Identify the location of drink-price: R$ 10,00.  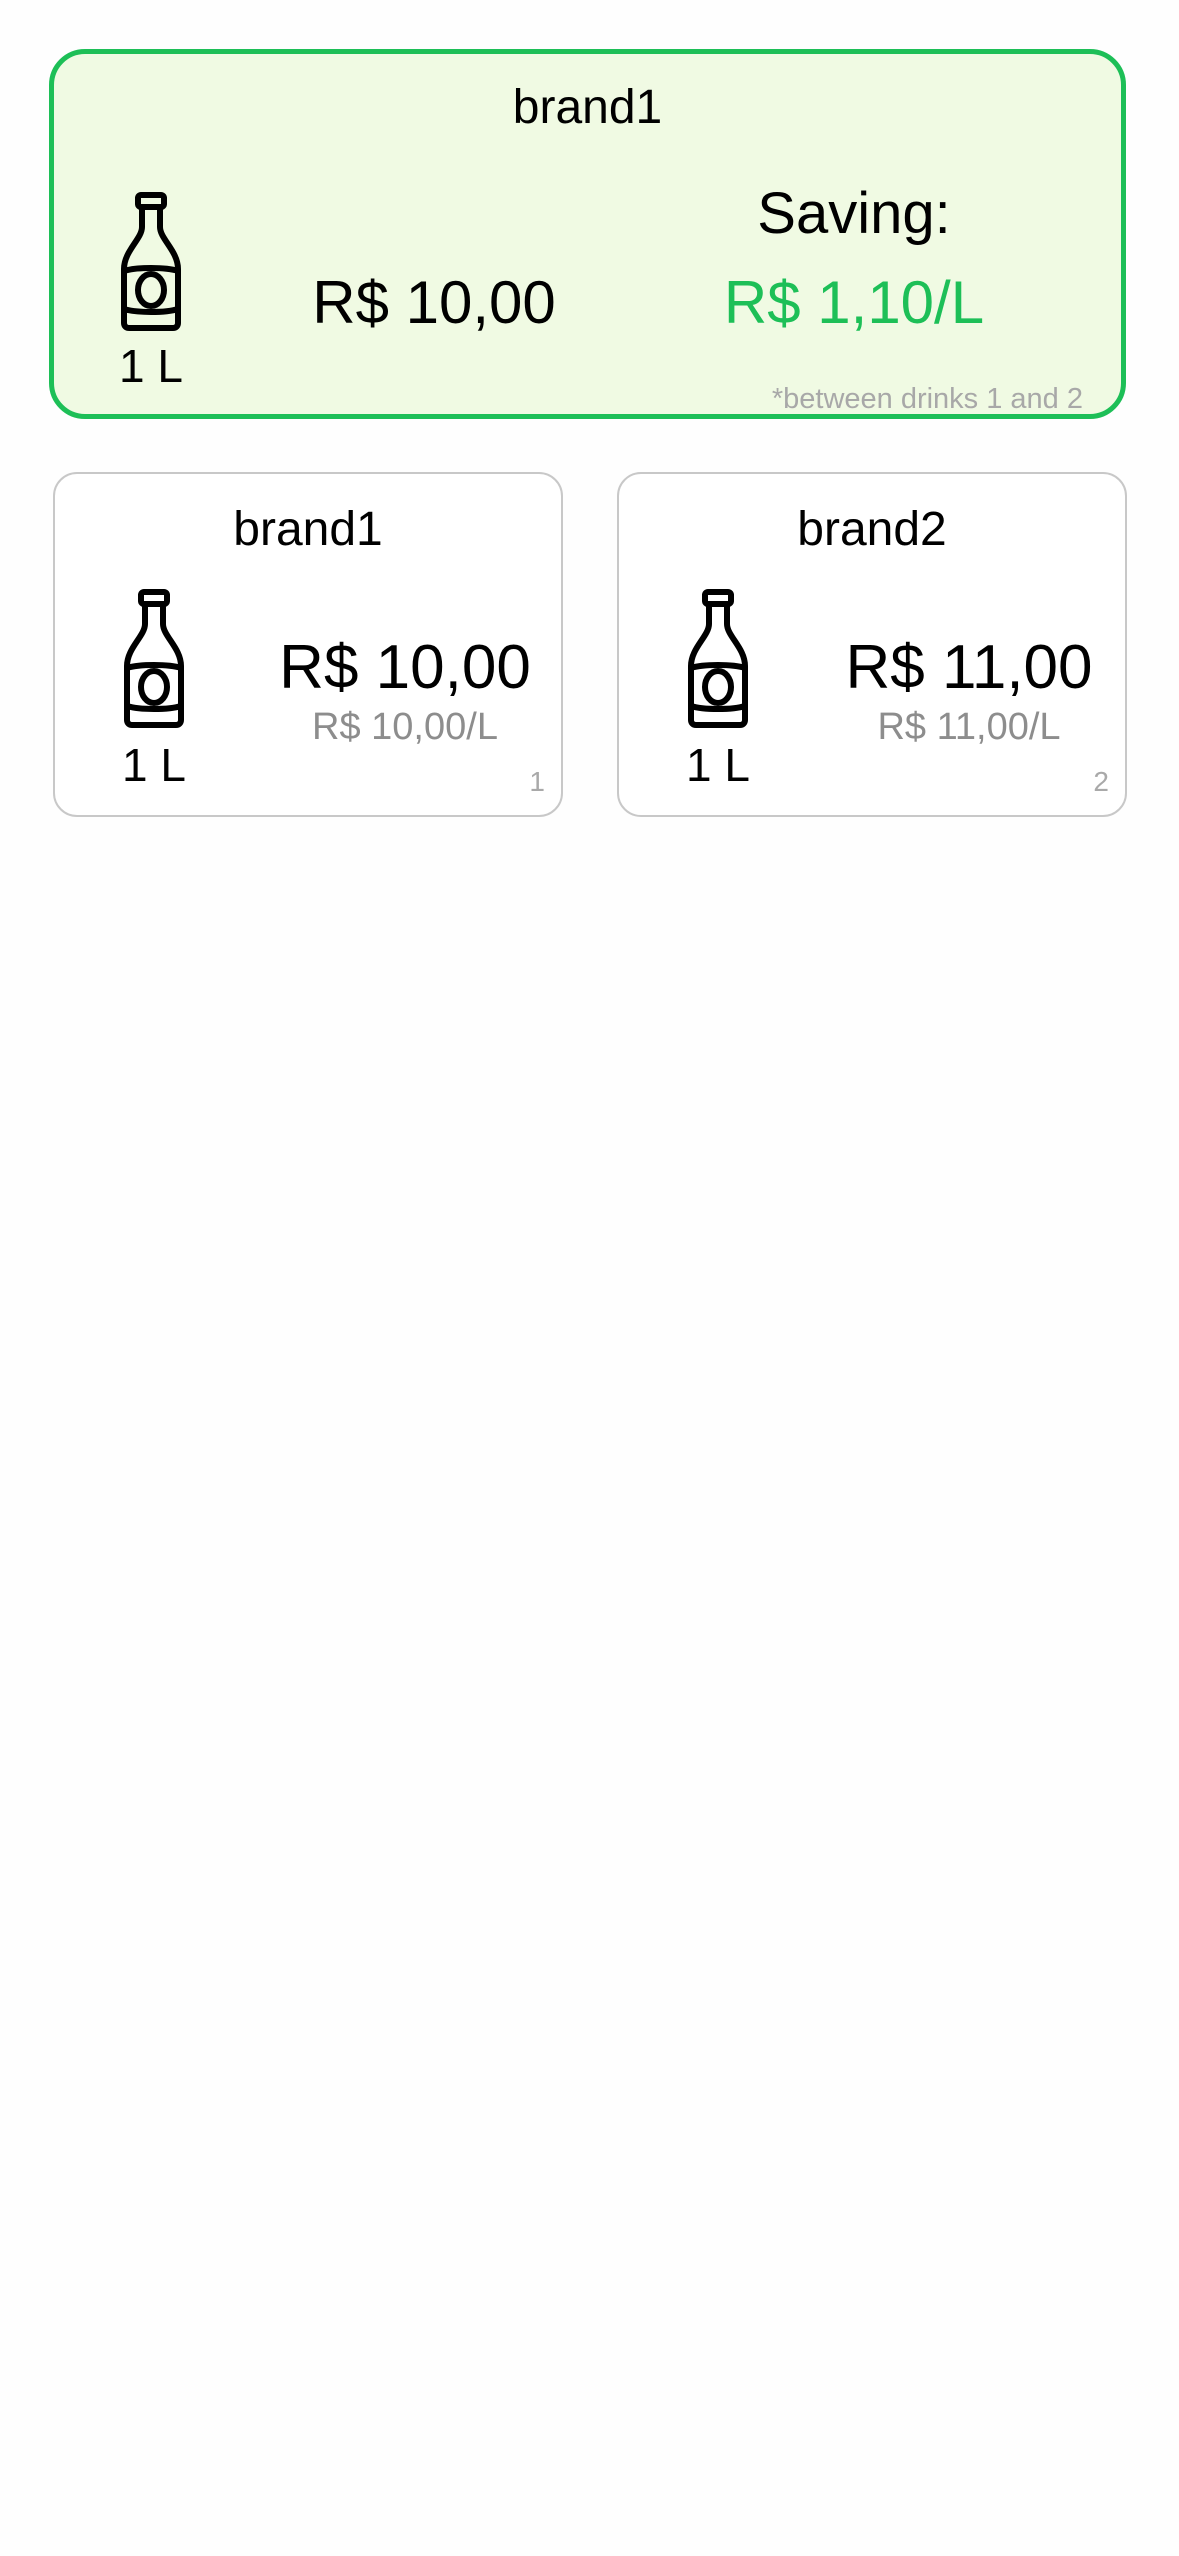
(405, 667).